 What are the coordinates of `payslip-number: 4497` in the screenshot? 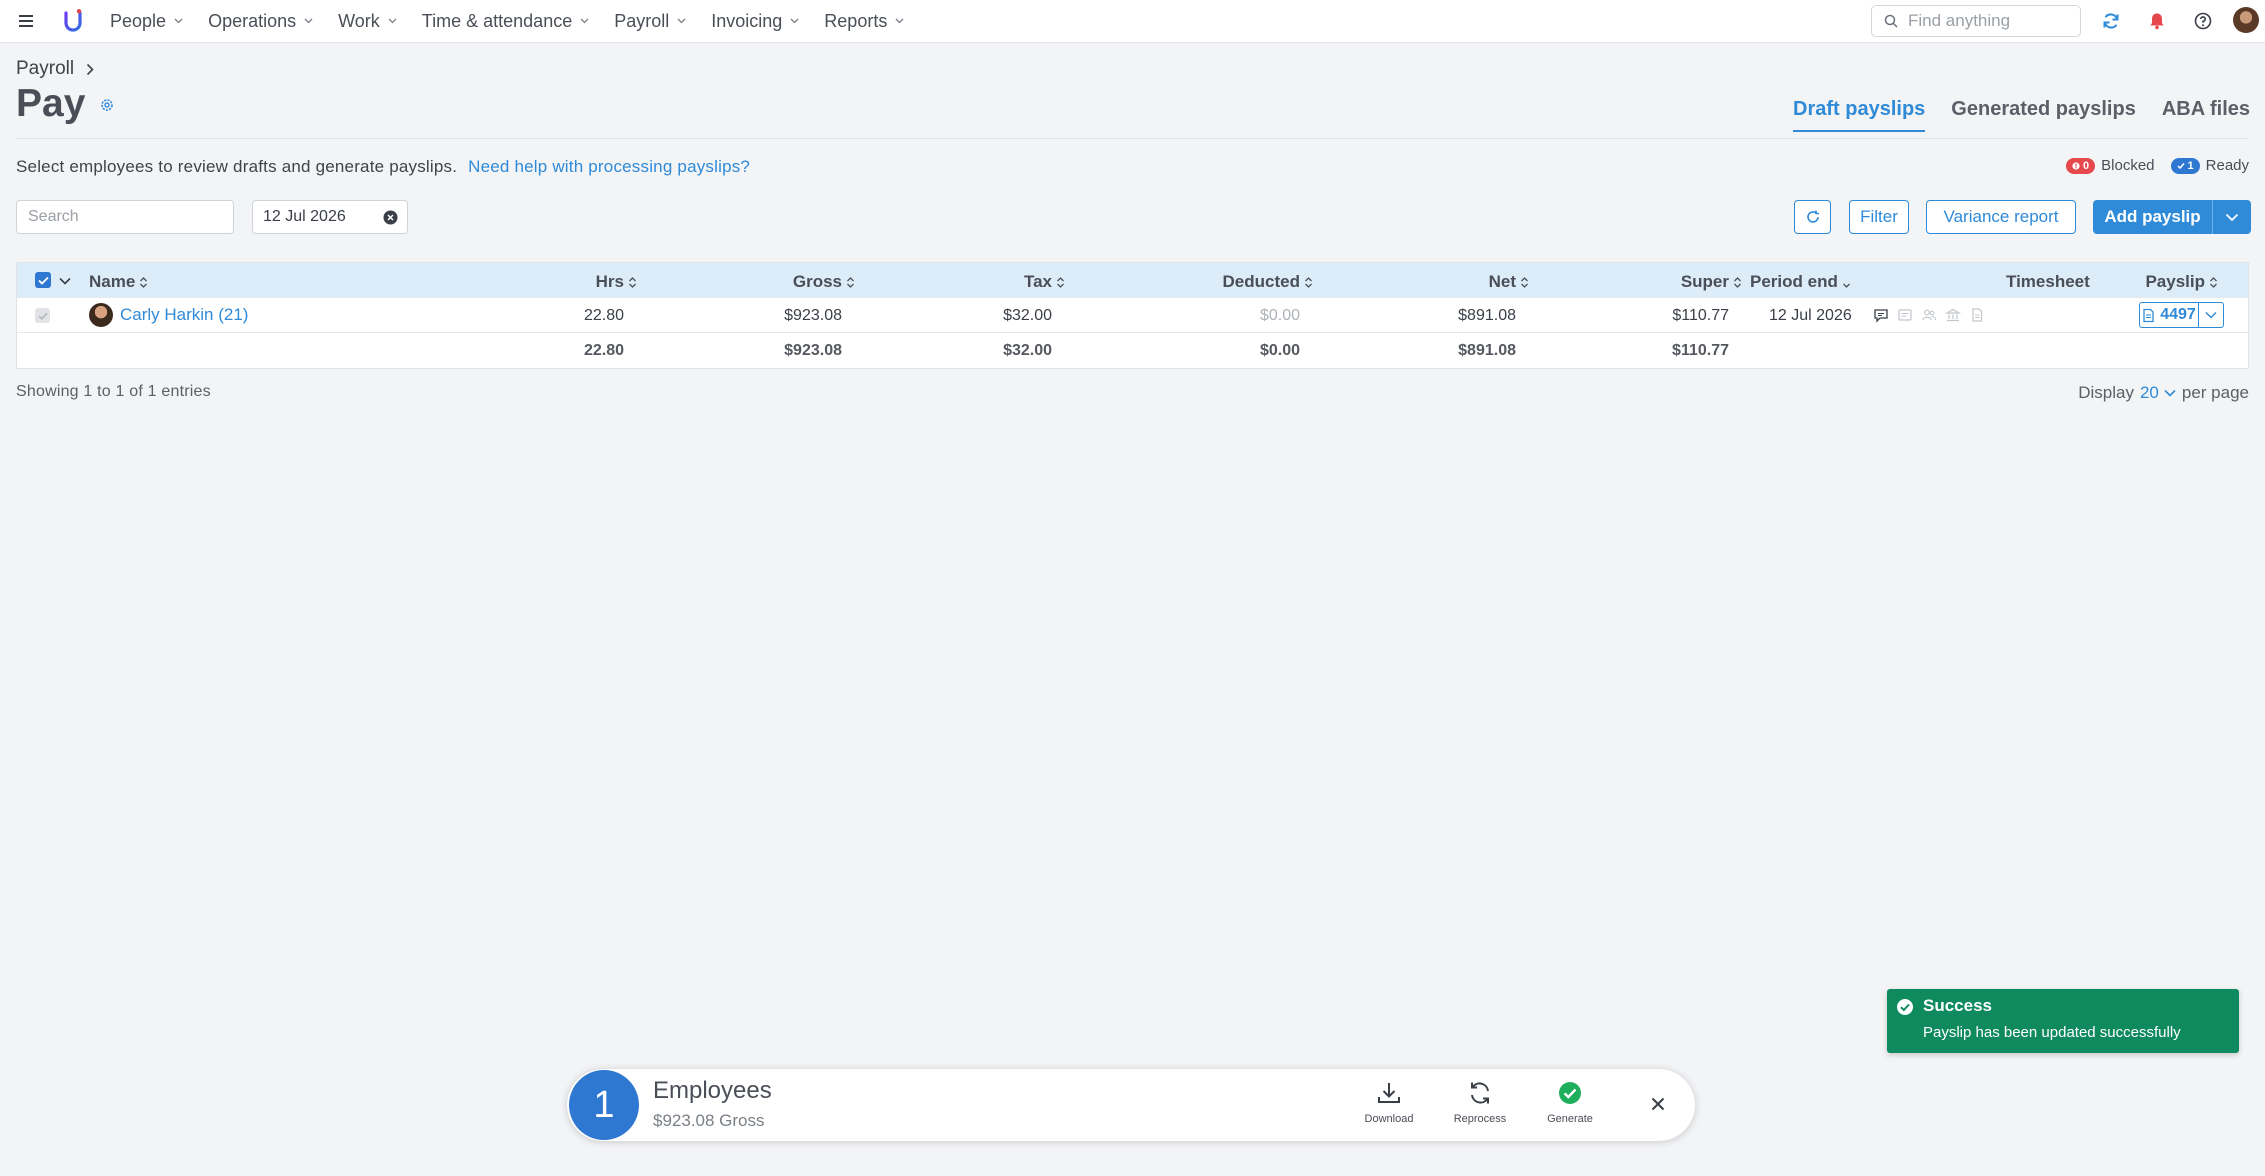 It's located at (2178, 314).